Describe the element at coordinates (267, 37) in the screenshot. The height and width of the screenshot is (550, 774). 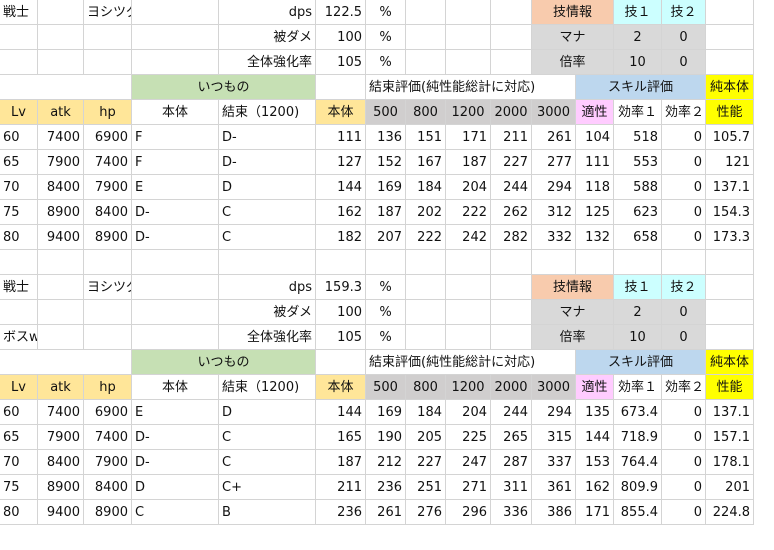
I see `info-cell: 被ダメ` at that location.